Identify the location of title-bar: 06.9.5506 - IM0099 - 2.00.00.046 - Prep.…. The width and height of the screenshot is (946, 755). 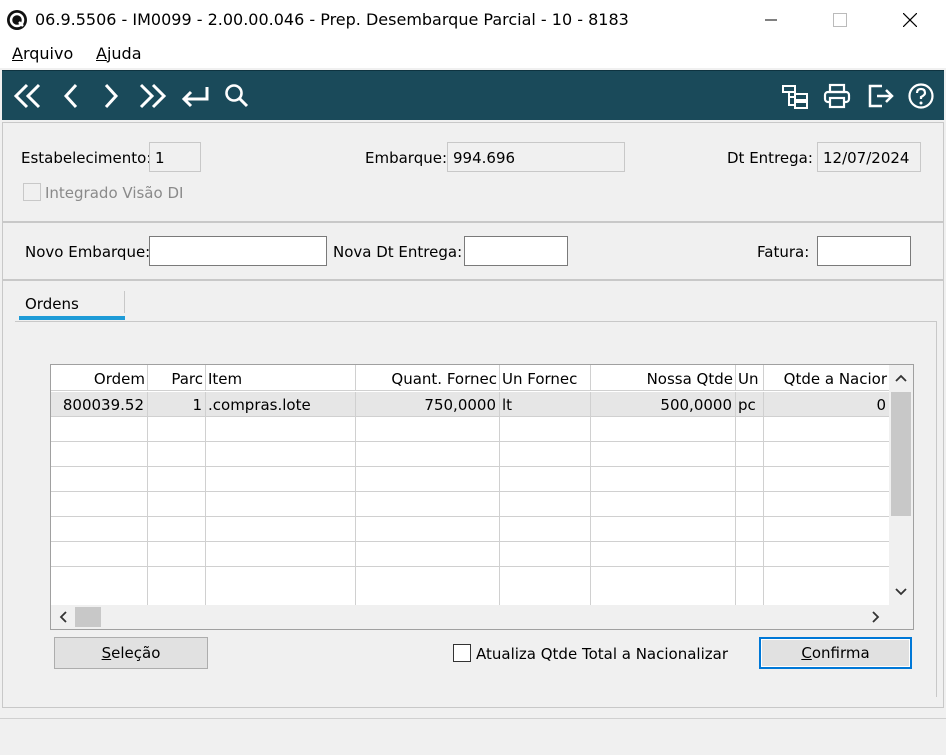
(473, 20).